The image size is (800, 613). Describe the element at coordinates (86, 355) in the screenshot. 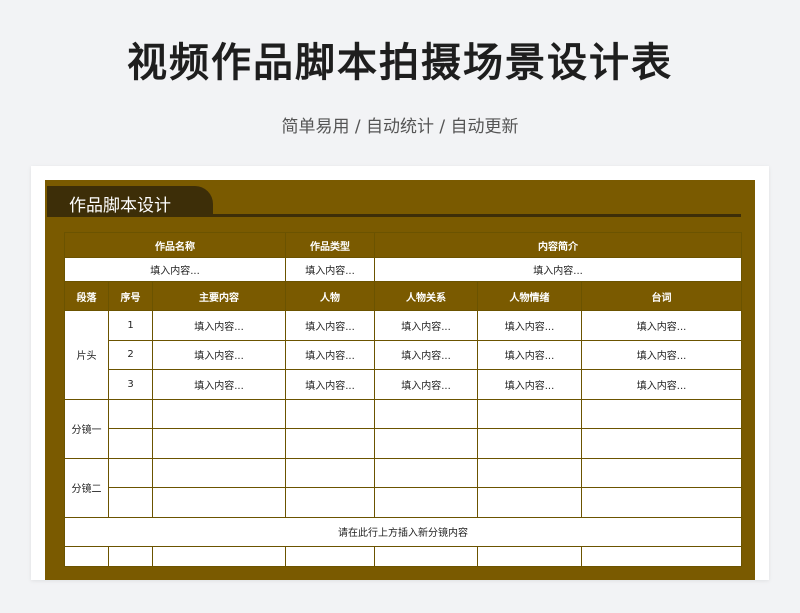

I see `segment-intro: 片头` at that location.